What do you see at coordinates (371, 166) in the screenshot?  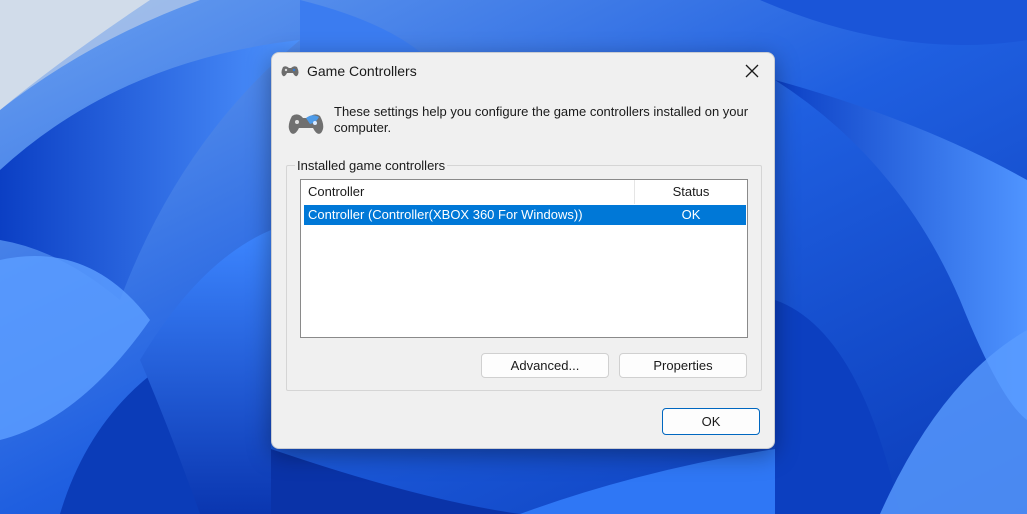 I see `group-label: Installed game controllers` at bounding box center [371, 166].